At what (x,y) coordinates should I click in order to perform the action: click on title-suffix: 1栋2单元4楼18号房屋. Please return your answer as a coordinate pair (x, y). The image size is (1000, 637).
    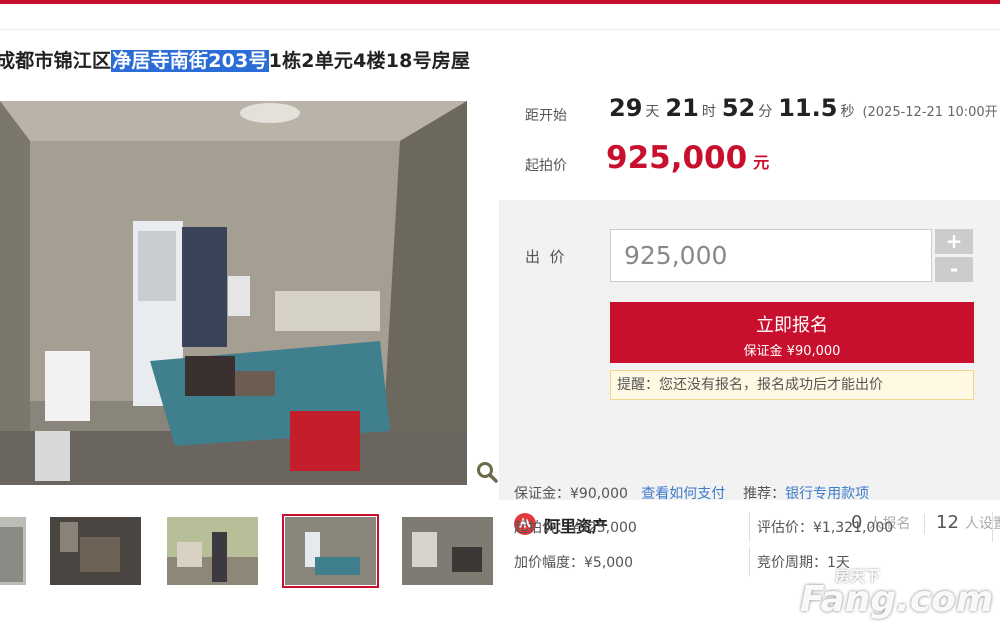
    Looking at the image, I should click on (369, 61).